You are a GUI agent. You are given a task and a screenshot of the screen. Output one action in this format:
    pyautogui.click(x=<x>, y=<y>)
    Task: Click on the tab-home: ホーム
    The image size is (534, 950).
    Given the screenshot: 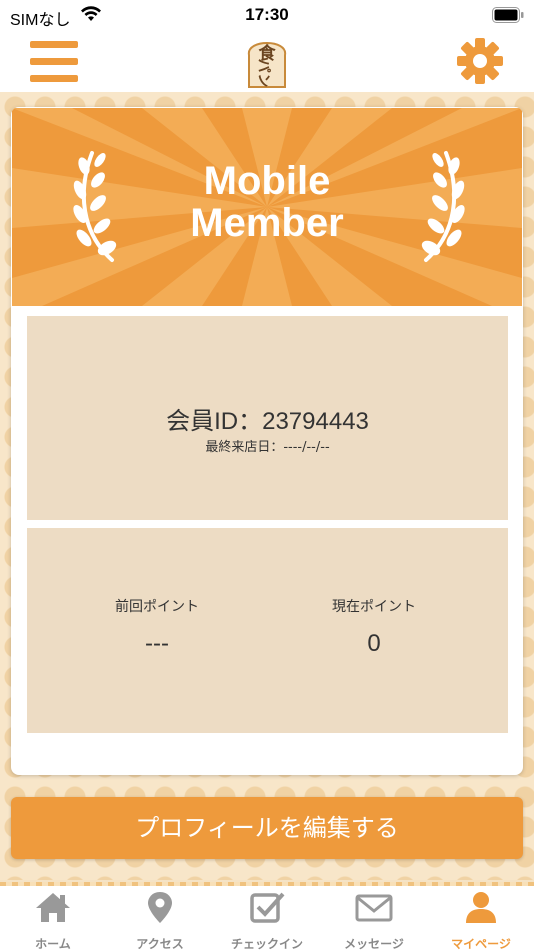 What is the action you would take?
    pyautogui.click(x=53, y=920)
    